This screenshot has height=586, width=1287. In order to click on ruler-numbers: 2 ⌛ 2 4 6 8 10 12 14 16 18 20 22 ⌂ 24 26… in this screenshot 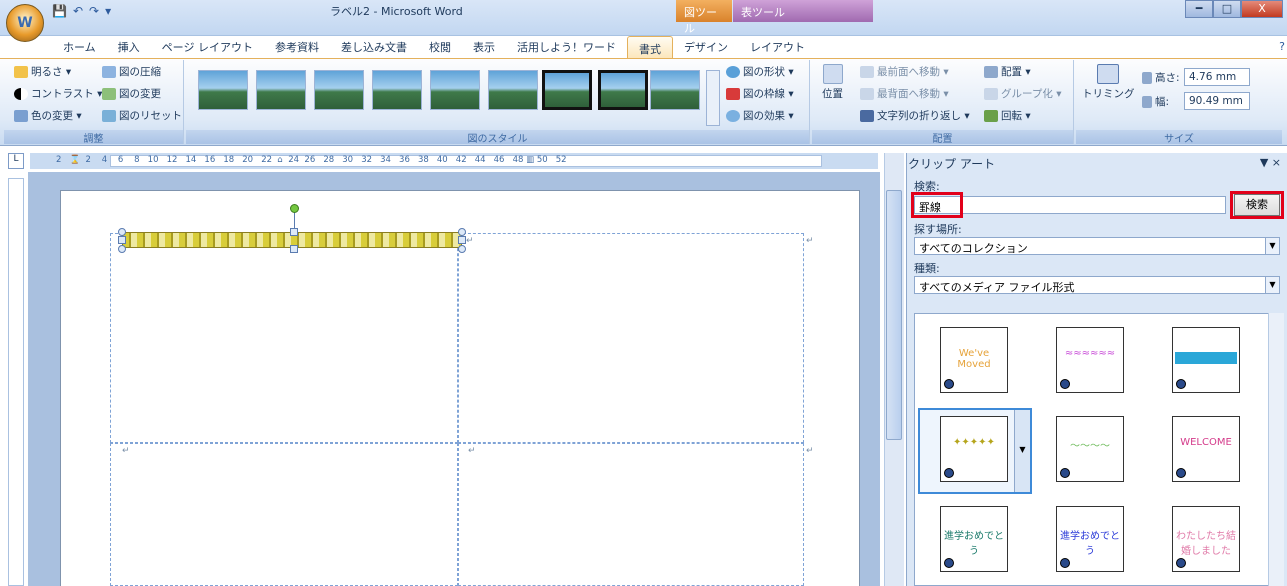, I will do `click(311, 160)`.